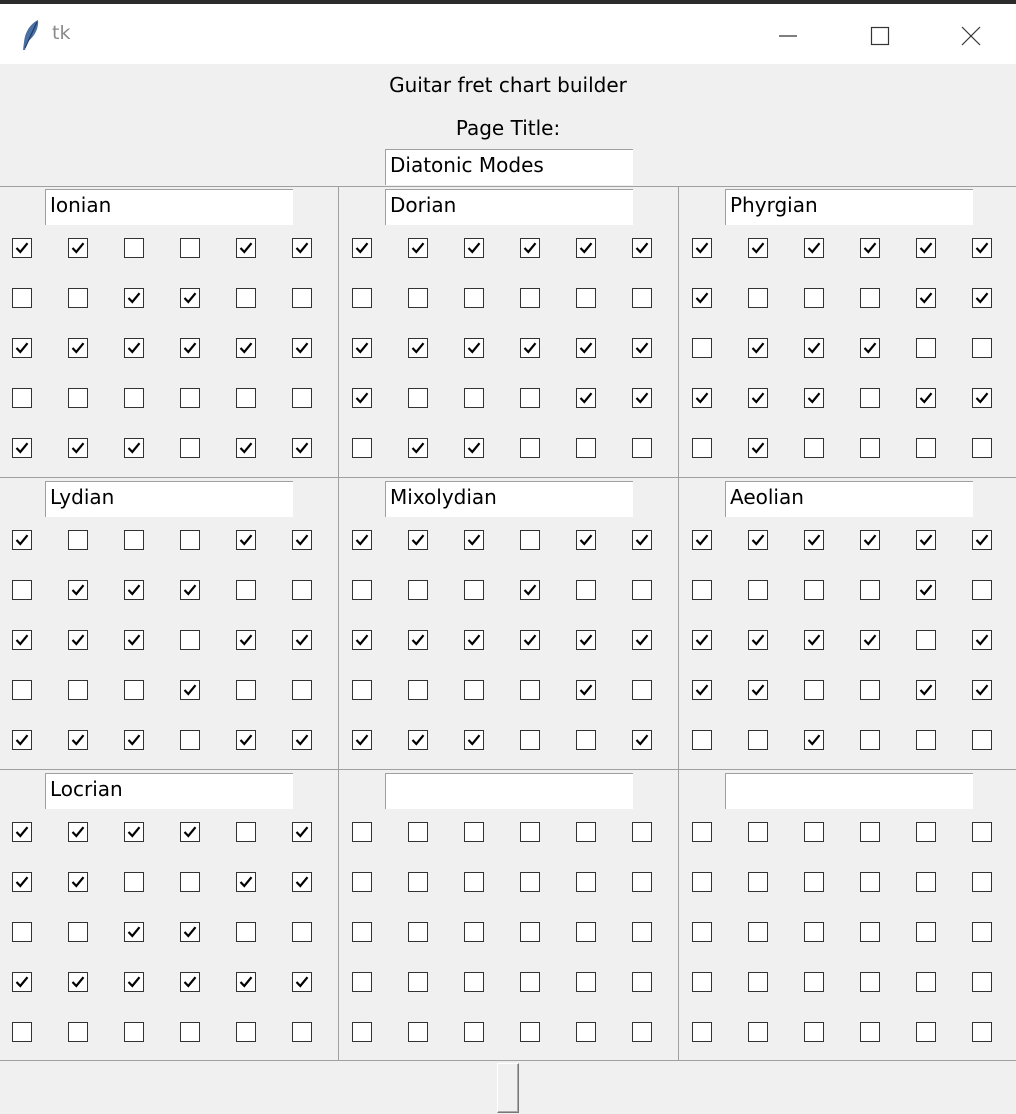 This screenshot has width=1016, height=1114. What do you see at coordinates (970, 36) in the screenshot?
I see `close-button` at bounding box center [970, 36].